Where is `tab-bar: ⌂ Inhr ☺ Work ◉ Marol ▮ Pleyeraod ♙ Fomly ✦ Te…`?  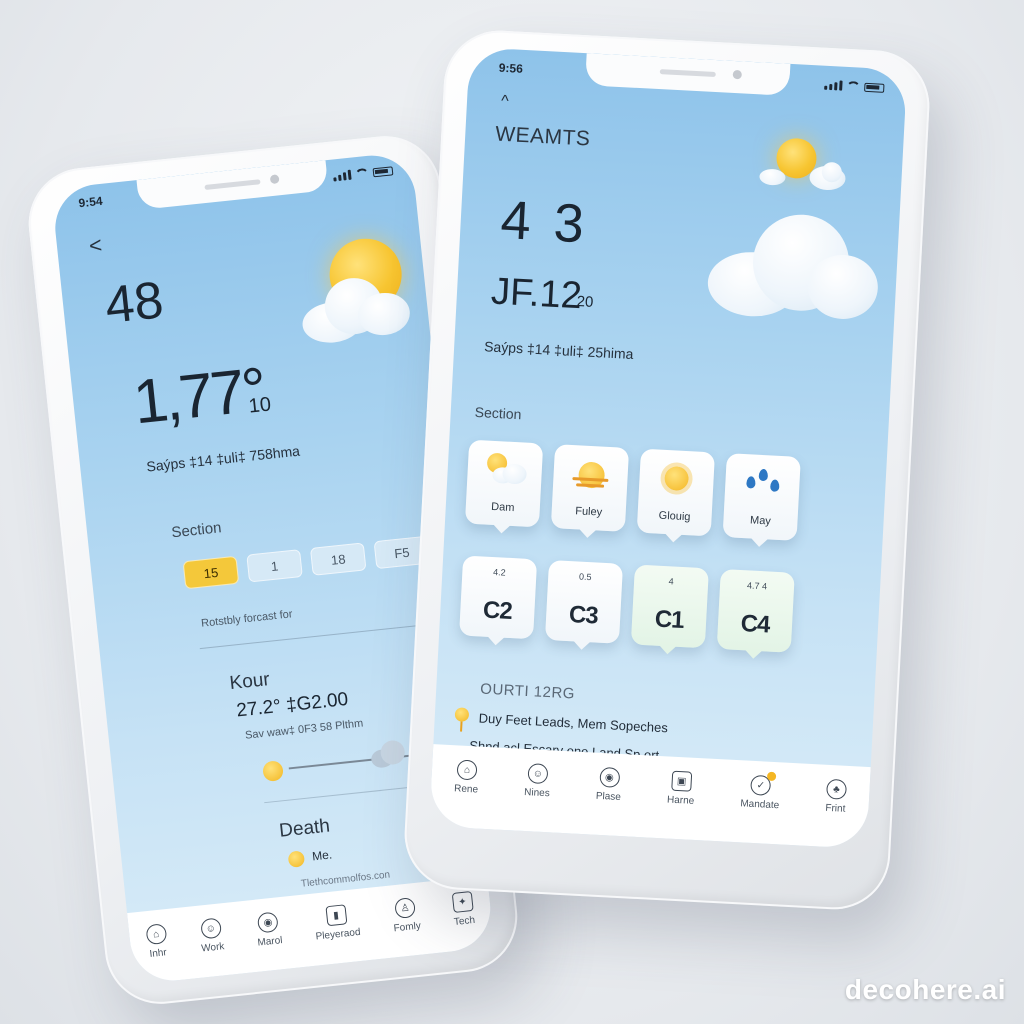 tab-bar: ⌂ Inhr ☺ Work ◉ Marol ▮ Pleyeraod ♙ Fomly ✦ Te… is located at coordinates (311, 930).